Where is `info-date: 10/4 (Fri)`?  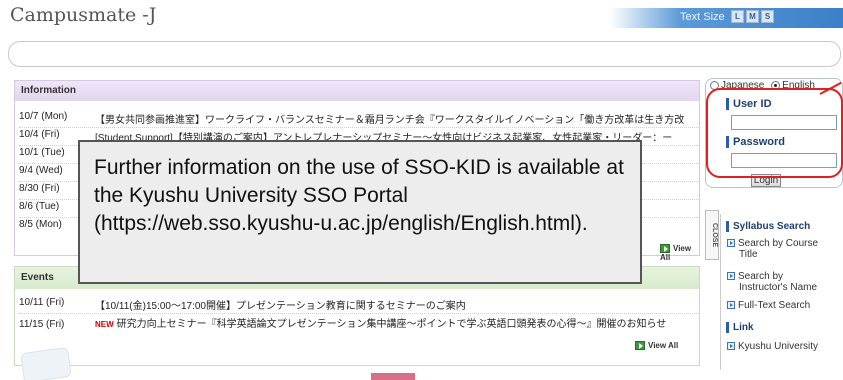
info-date: 10/4 (Fri) is located at coordinates (39, 134).